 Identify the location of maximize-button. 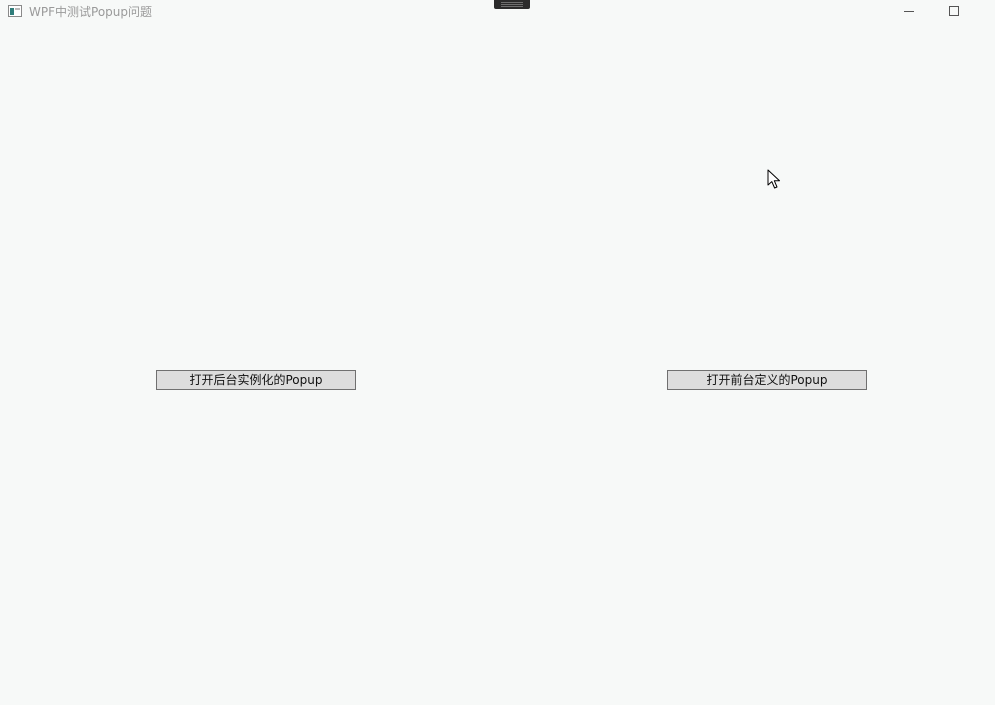
(954, 12).